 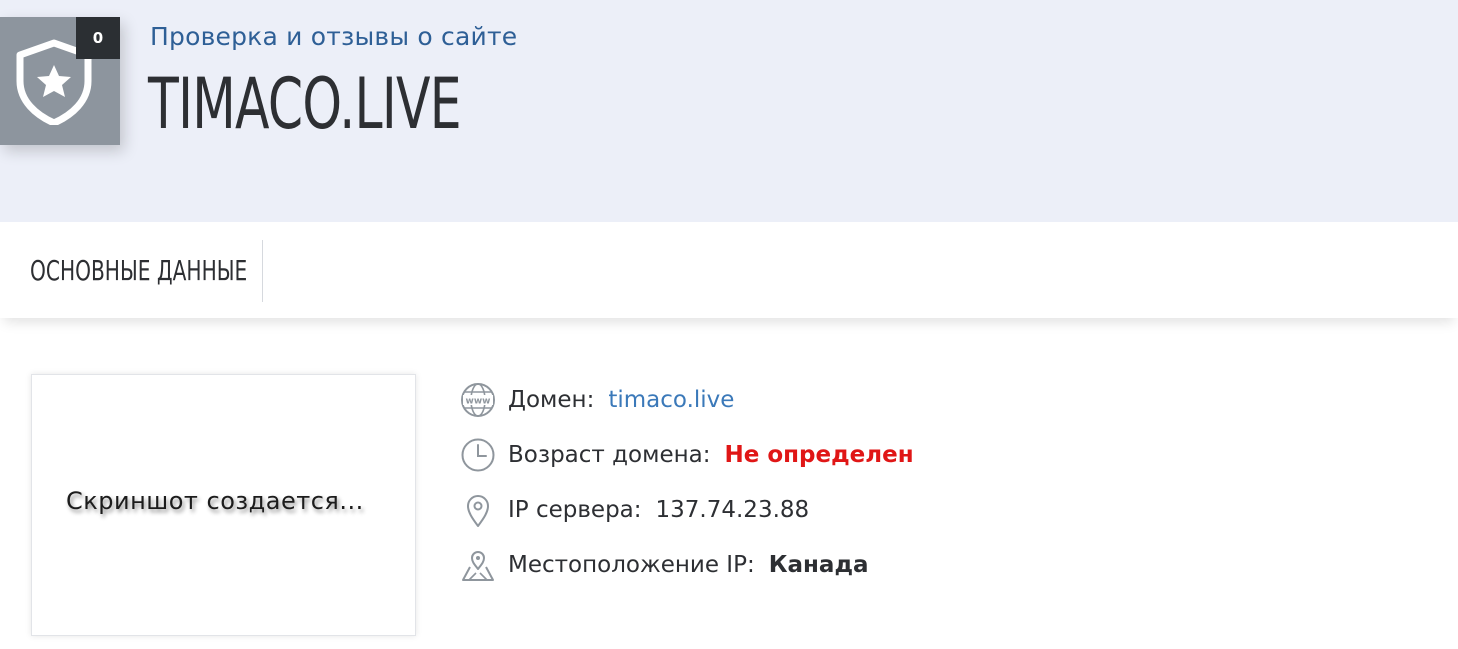 I want to click on tab-main-data: ОСНОВНЫЕ ДАННЫЕ, so click(x=138, y=270).